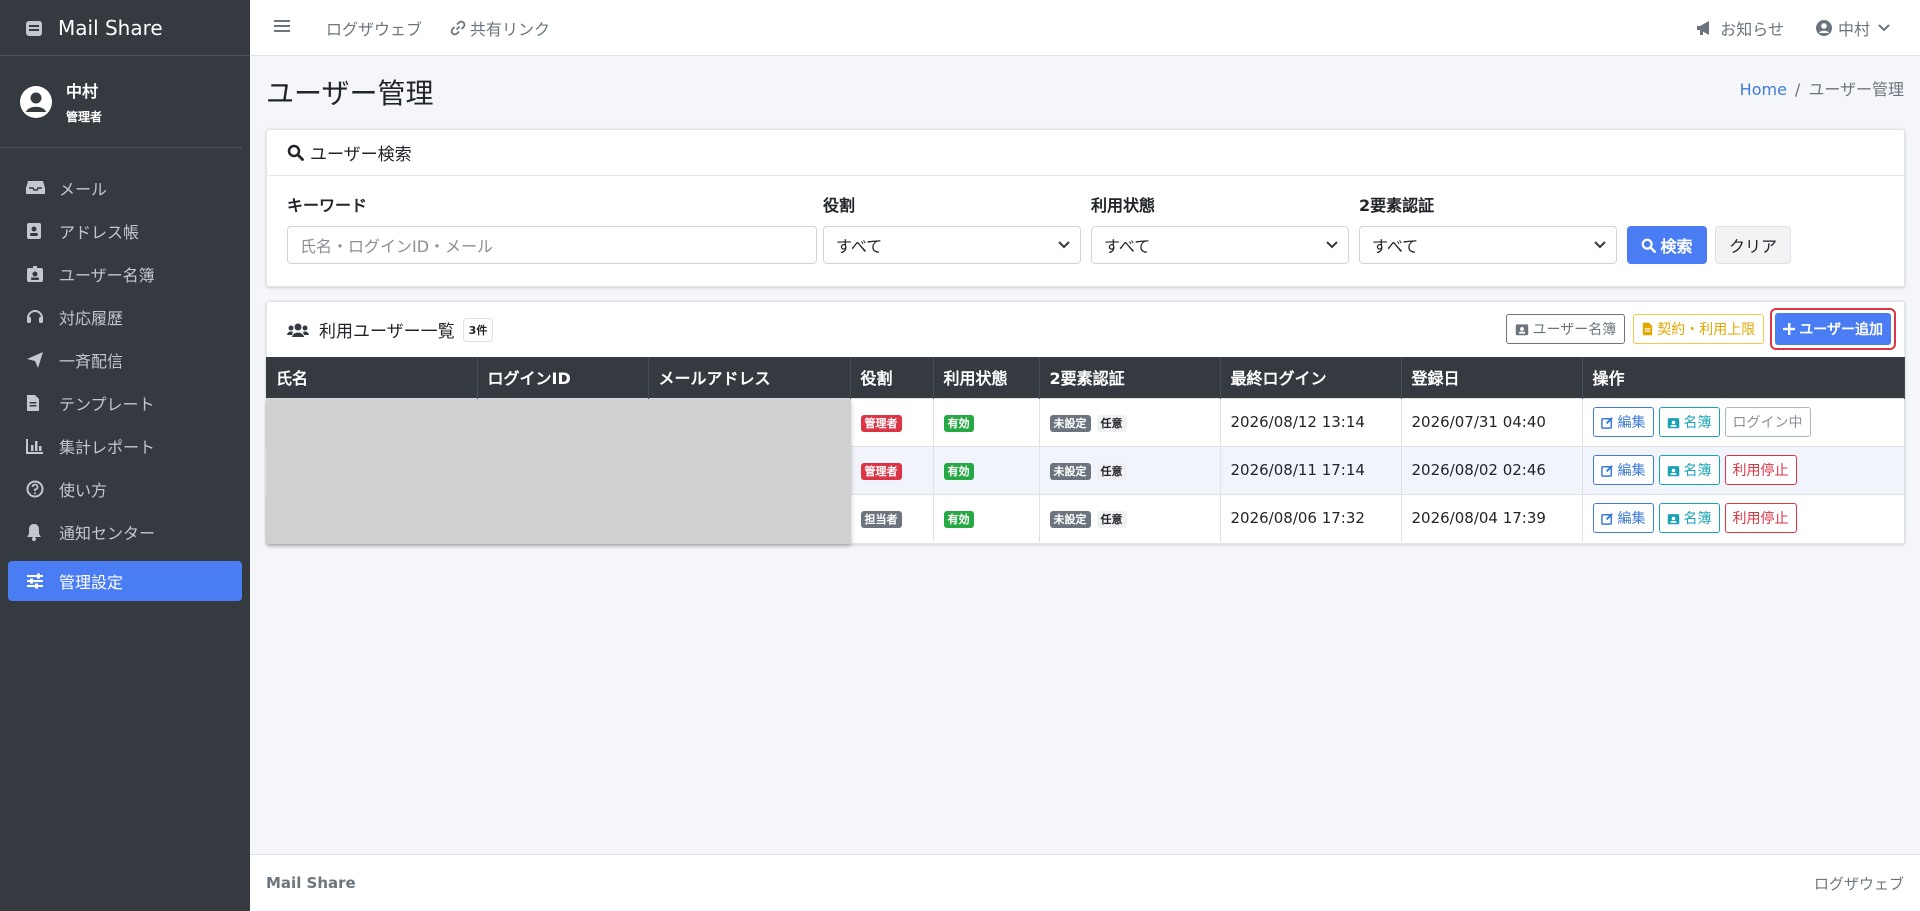 The width and height of the screenshot is (1920, 911). What do you see at coordinates (121, 102) in the screenshot?
I see `user-panel: 中村 管理者` at bounding box center [121, 102].